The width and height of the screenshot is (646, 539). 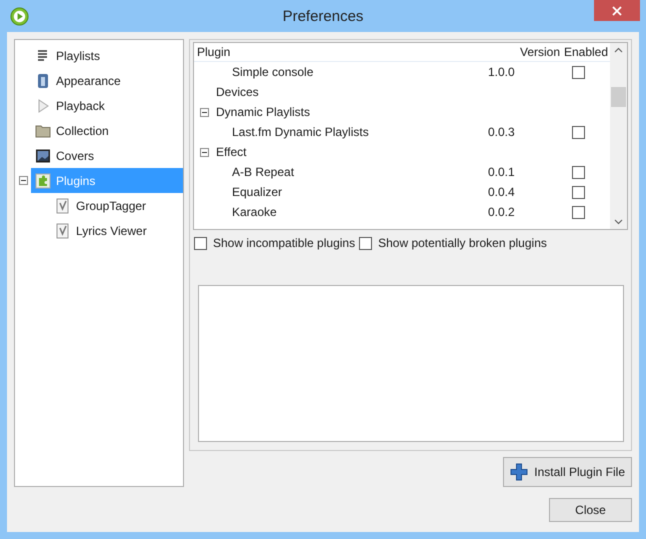 I want to click on scrollbar, so click(x=618, y=136).